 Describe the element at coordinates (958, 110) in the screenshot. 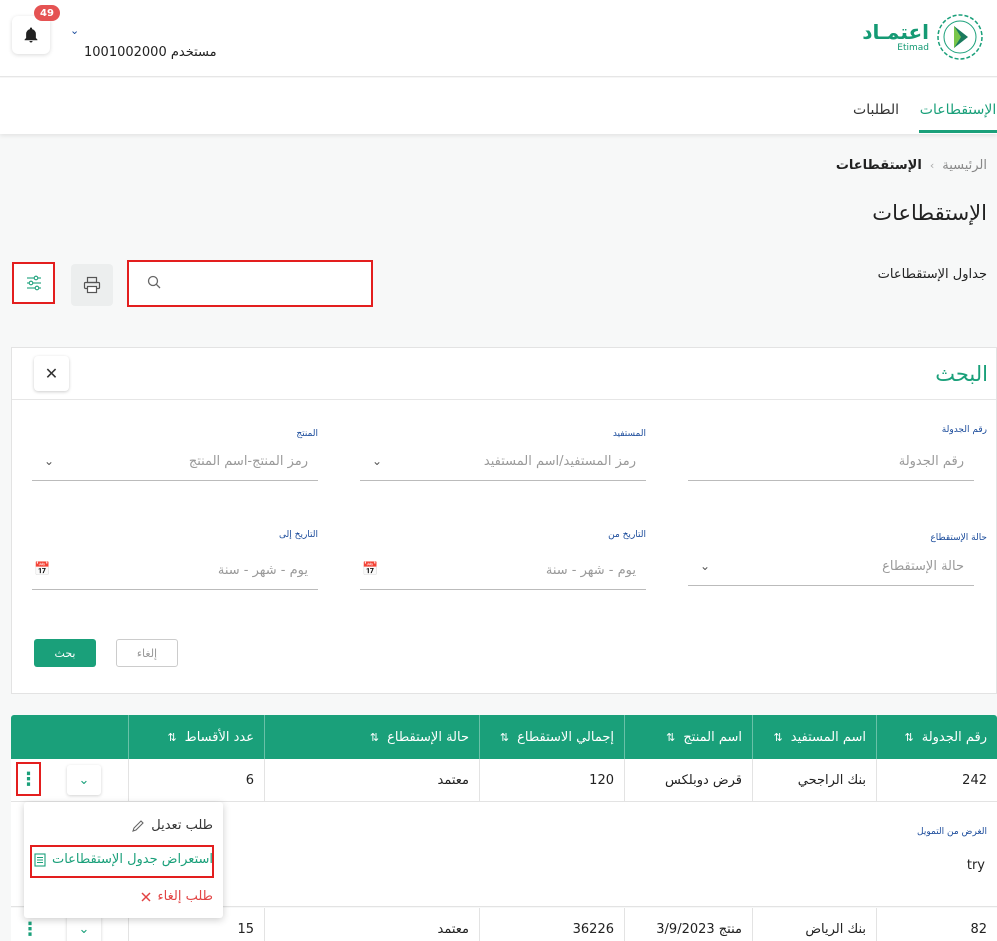

I see `tab-deductions: الإستقطاعات` at that location.